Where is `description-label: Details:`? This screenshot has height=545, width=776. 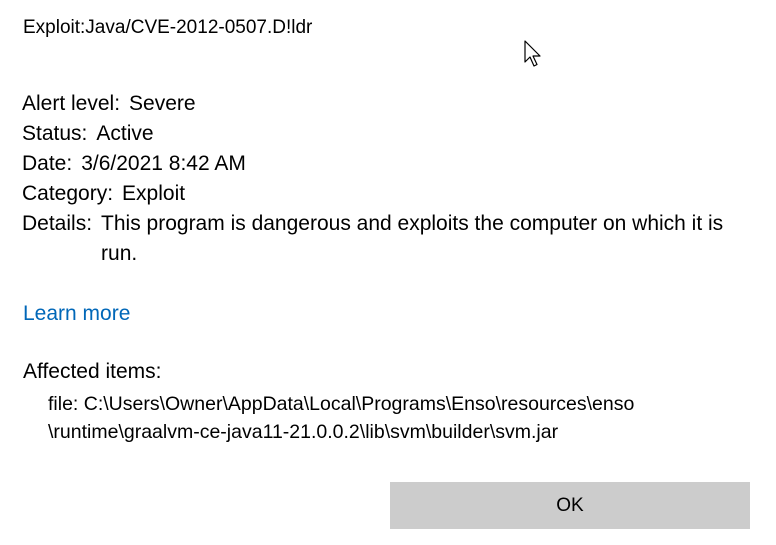 description-label: Details: is located at coordinates (57, 223).